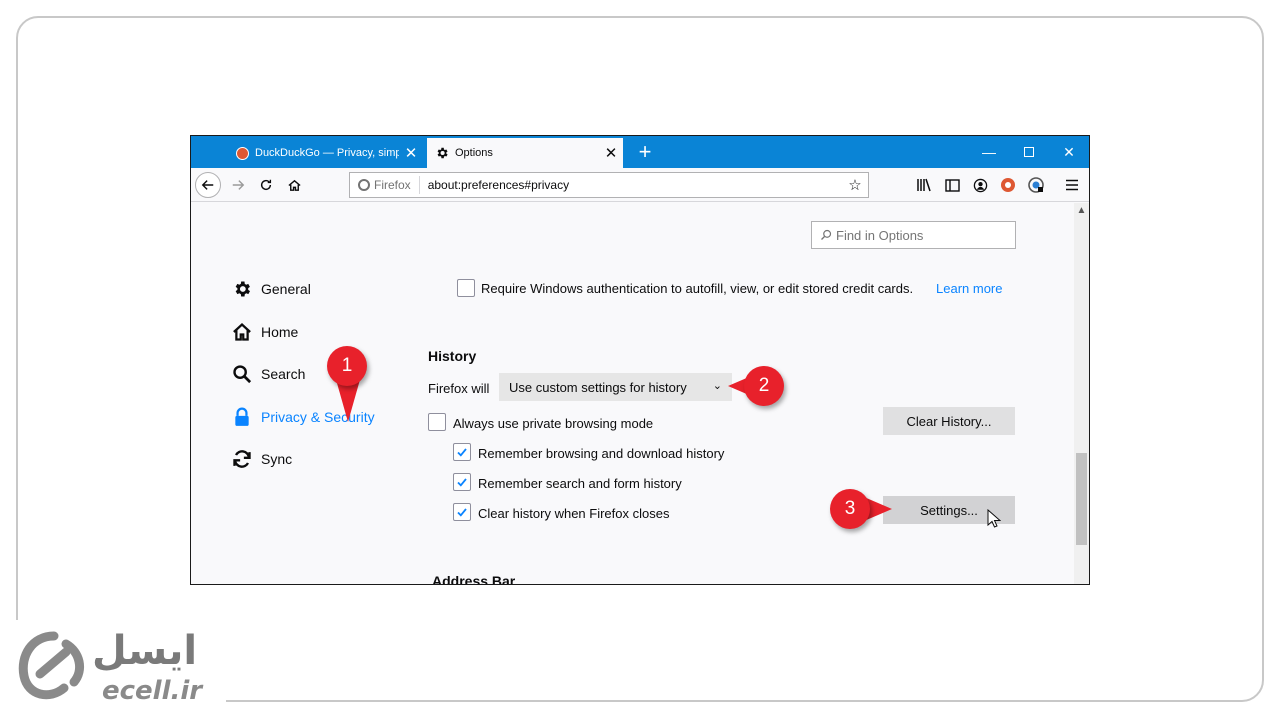  What do you see at coordinates (989, 152) in the screenshot?
I see `minimize-button: —` at bounding box center [989, 152].